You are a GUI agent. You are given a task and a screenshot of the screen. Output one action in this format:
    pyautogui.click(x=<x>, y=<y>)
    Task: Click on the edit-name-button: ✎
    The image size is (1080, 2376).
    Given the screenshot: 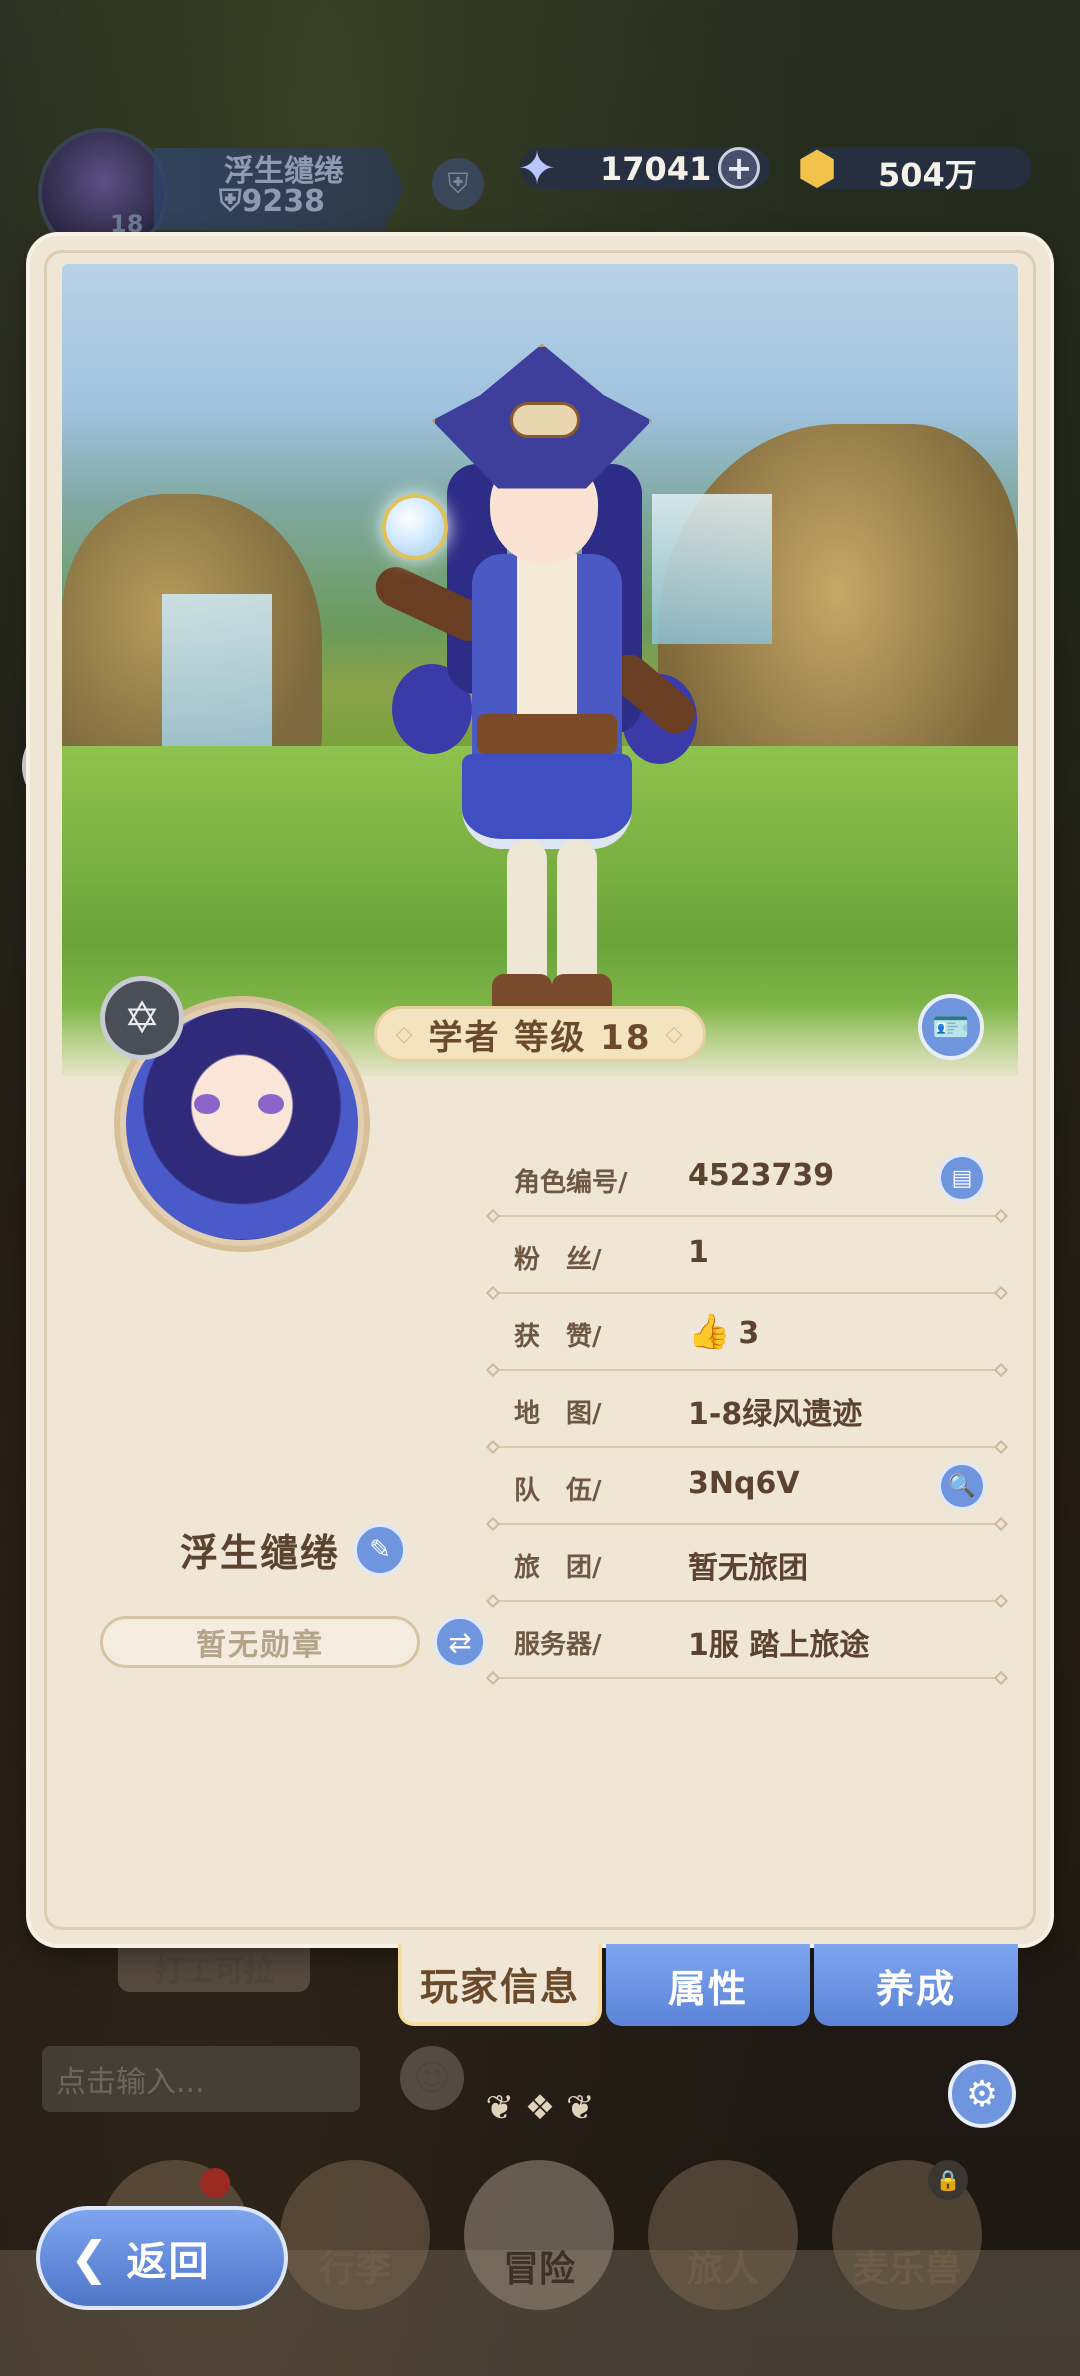 What is the action you would take?
    pyautogui.click(x=380, y=1549)
    